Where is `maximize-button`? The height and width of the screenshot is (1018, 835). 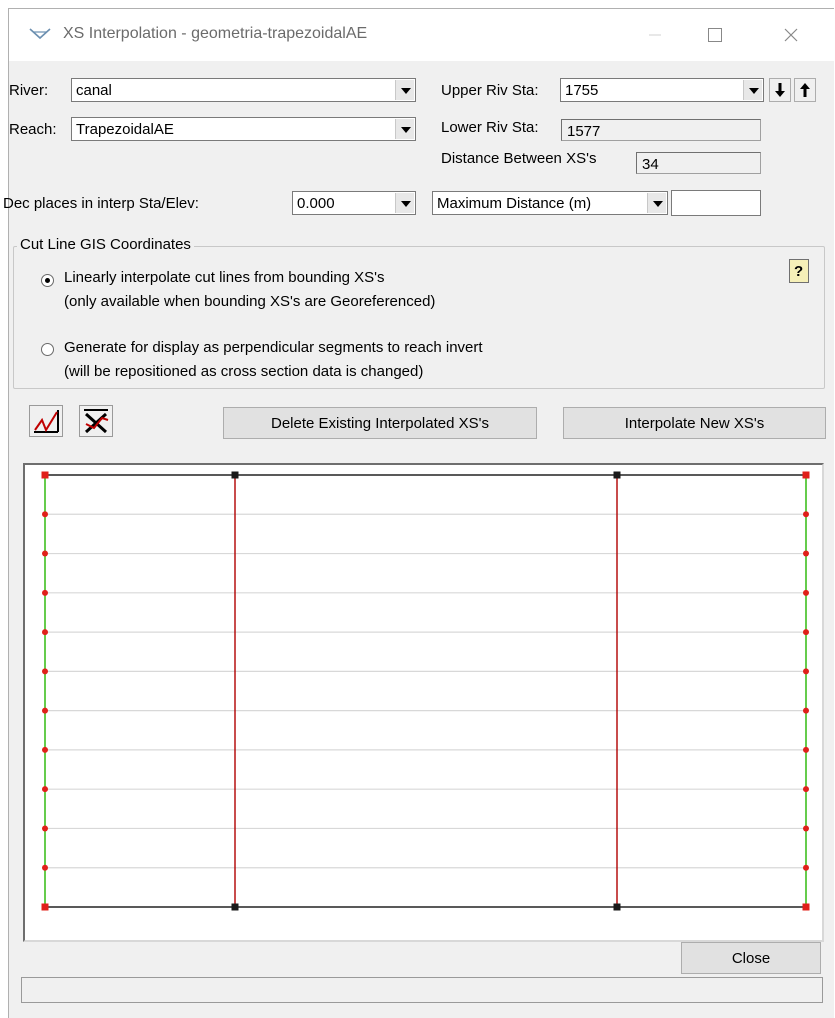
maximize-button is located at coordinates (715, 35).